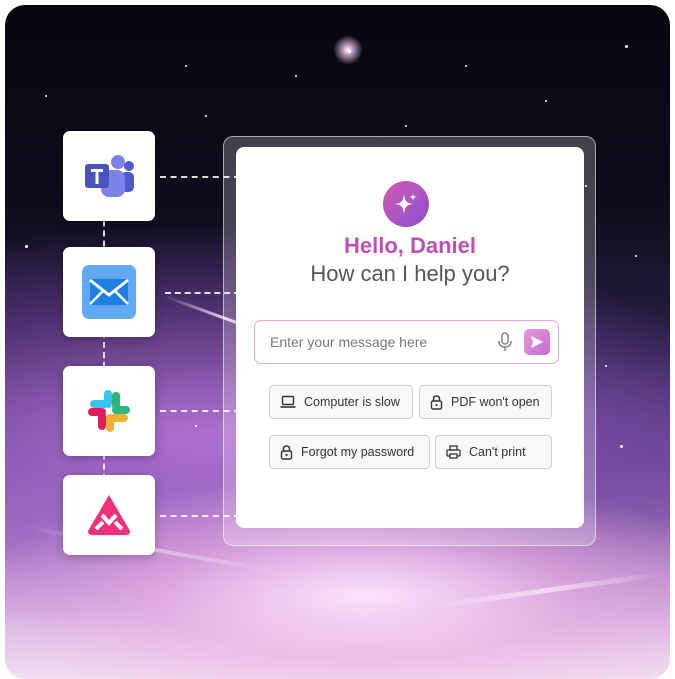 Image resolution: width=675 pixels, height=679 pixels. I want to click on suggestion-label: Forgot my password, so click(358, 452).